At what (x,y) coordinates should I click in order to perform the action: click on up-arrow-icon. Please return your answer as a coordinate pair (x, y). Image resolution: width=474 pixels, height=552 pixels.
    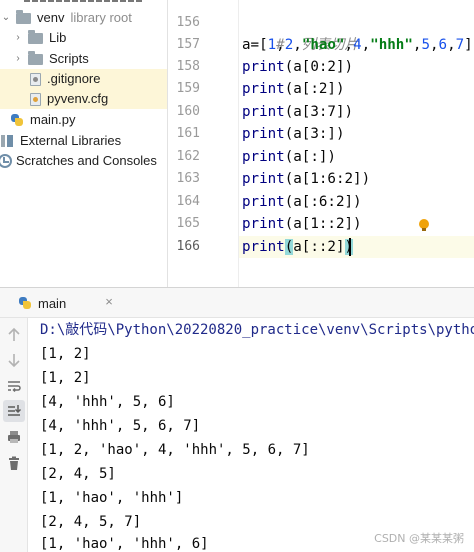
    Looking at the image, I should click on (14, 335).